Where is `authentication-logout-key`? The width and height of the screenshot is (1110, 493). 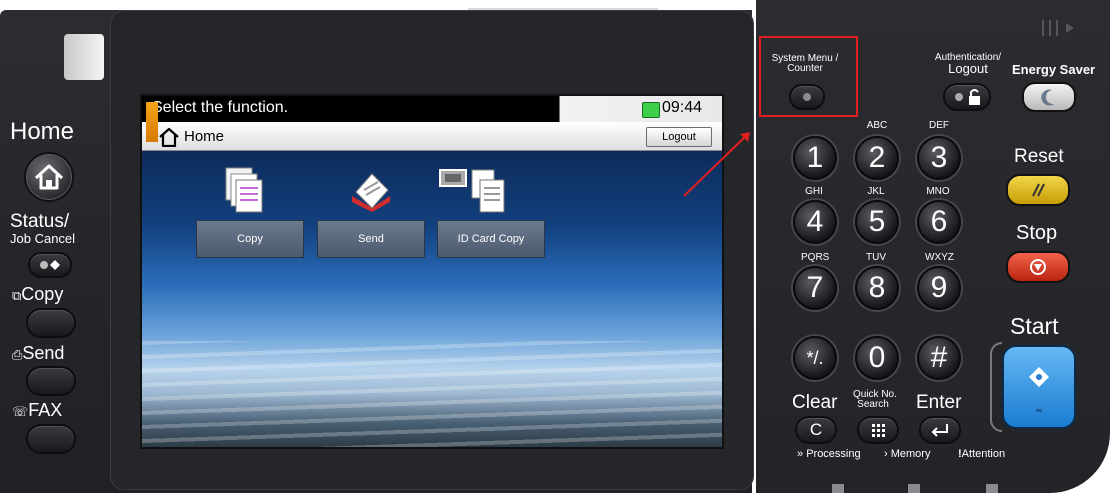 authentication-logout-key is located at coordinates (967, 97).